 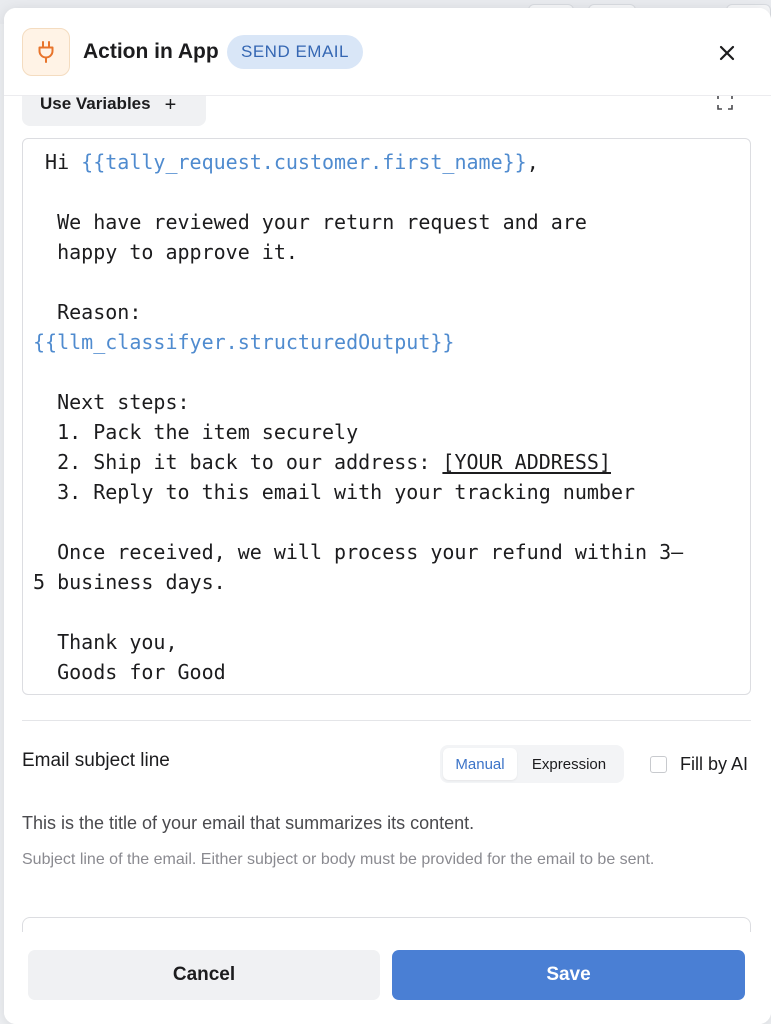 I want to click on modal-title: Action in App, so click(x=151, y=51).